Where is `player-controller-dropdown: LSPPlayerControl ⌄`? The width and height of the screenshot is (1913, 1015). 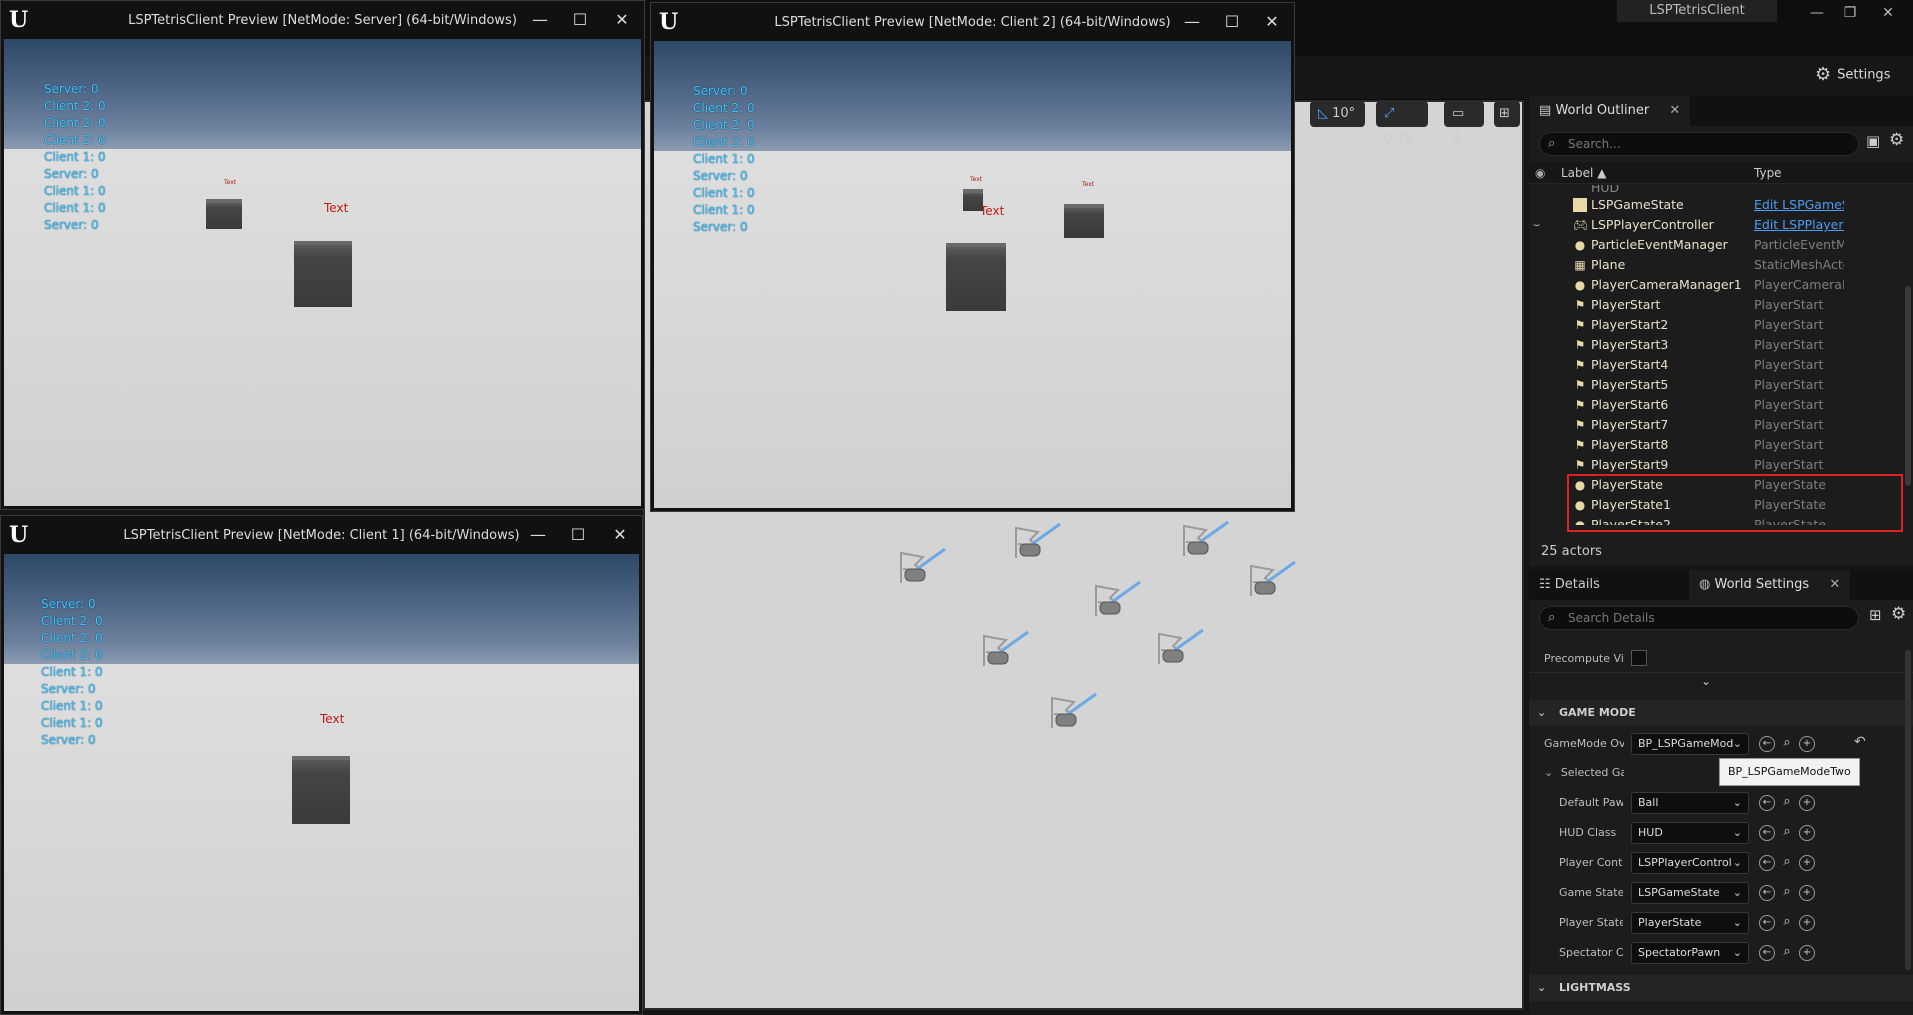 player-controller-dropdown: LSPPlayerControl ⌄ is located at coordinates (1690, 863).